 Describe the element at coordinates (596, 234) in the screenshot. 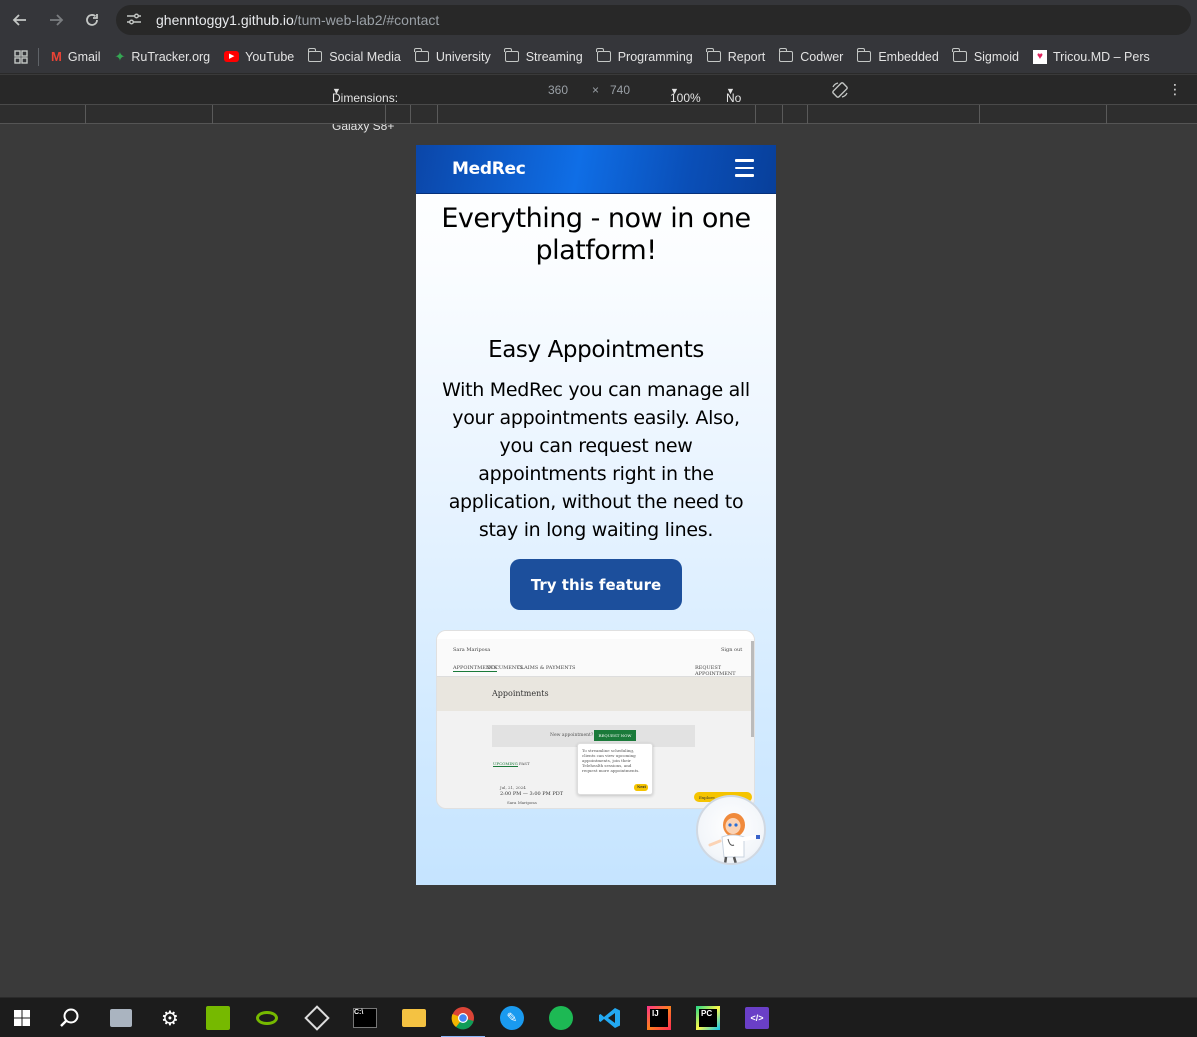

I see `hero-heading: Everything - now in one platform!` at that location.